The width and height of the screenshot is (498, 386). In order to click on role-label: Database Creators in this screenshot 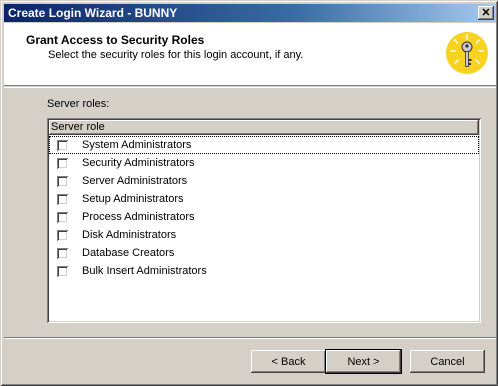, I will do `click(128, 253)`.